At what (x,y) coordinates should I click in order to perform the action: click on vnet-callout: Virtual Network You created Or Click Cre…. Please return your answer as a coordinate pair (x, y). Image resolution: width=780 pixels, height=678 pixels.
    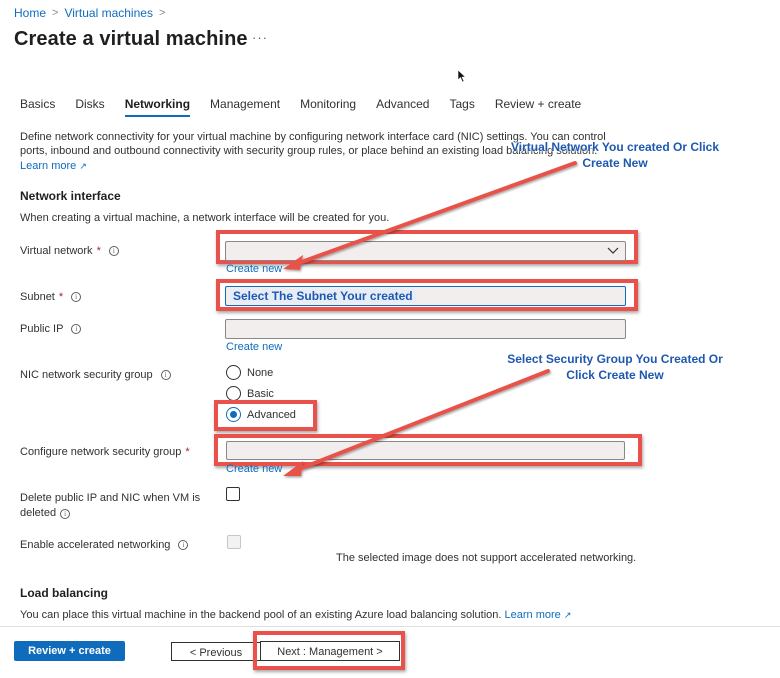
    Looking at the image, I should click on (615, 155).